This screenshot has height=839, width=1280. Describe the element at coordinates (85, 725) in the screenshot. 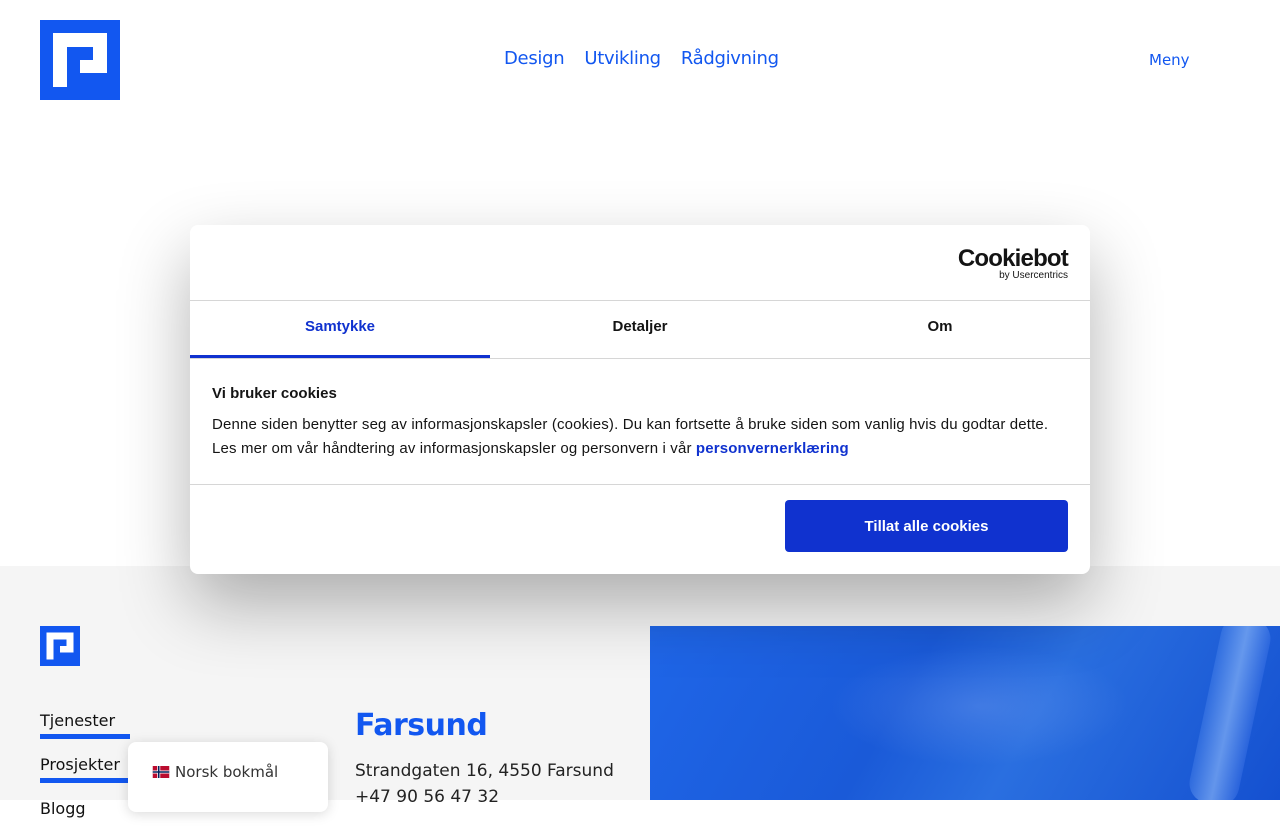

I see `footer-nav-tjenester: Tjenester` at that location.